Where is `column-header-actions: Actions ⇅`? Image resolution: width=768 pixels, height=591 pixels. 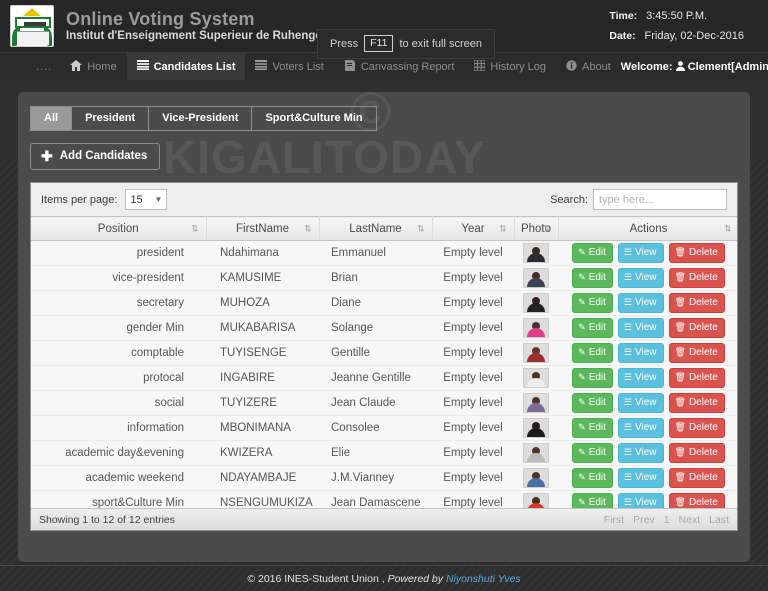 column-header-actions: Actions ⇅ is located at coordinates (647, 228).